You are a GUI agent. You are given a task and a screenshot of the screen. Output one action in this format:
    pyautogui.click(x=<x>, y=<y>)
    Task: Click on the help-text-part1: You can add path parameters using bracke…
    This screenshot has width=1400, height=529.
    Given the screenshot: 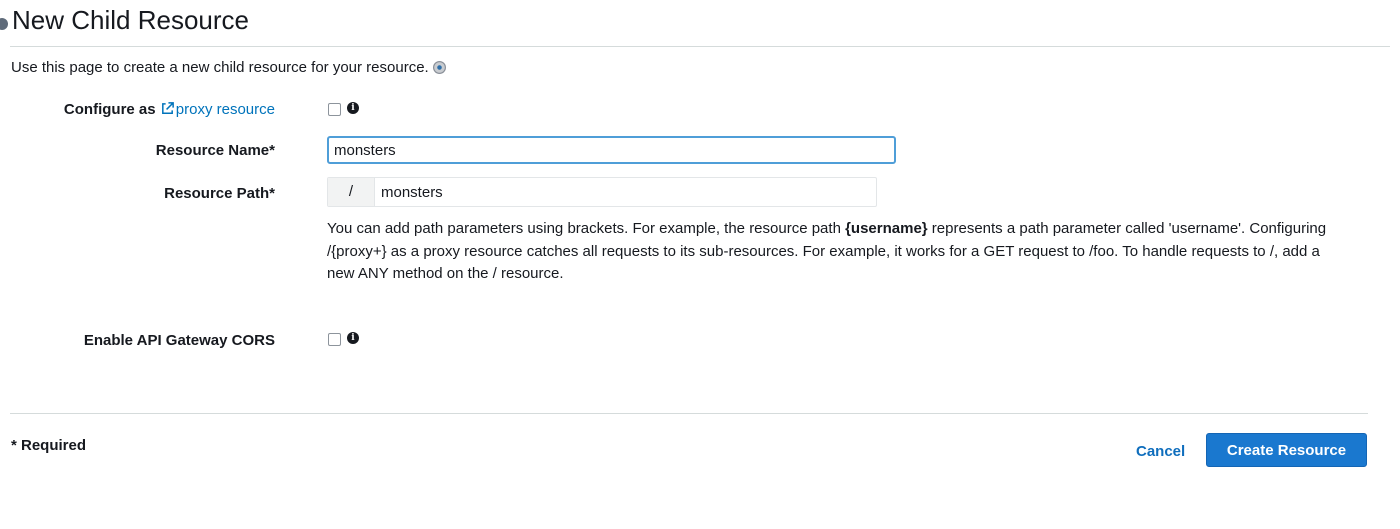 What is the action you would take?
    pyautogui.click(x=586, y=228)
    